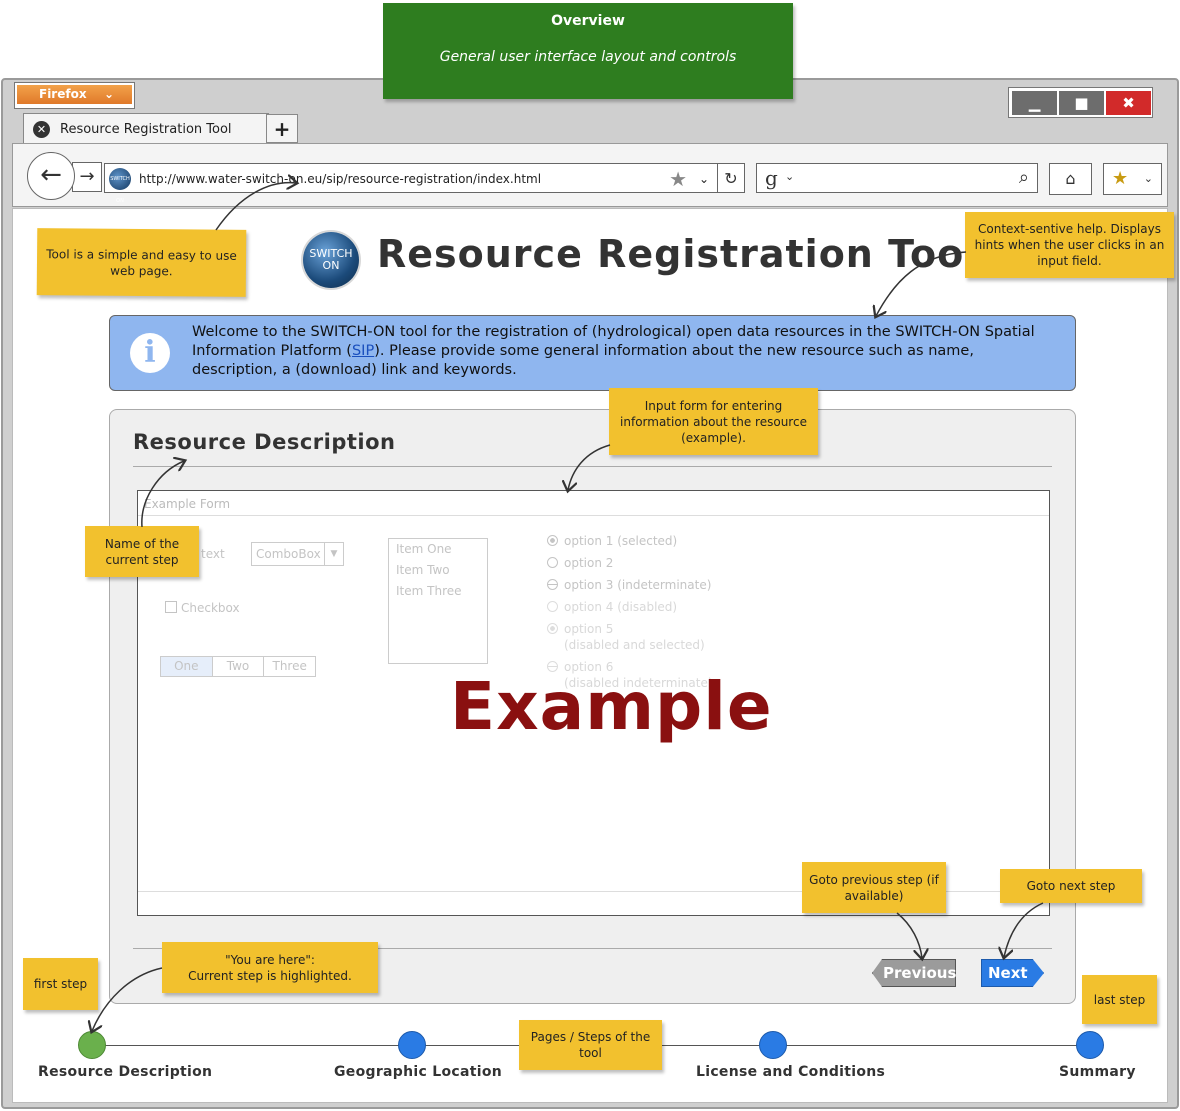  Describe the element at coordinates (589, 563) in the screenshot. I see `radio-label: option 2` at that location.